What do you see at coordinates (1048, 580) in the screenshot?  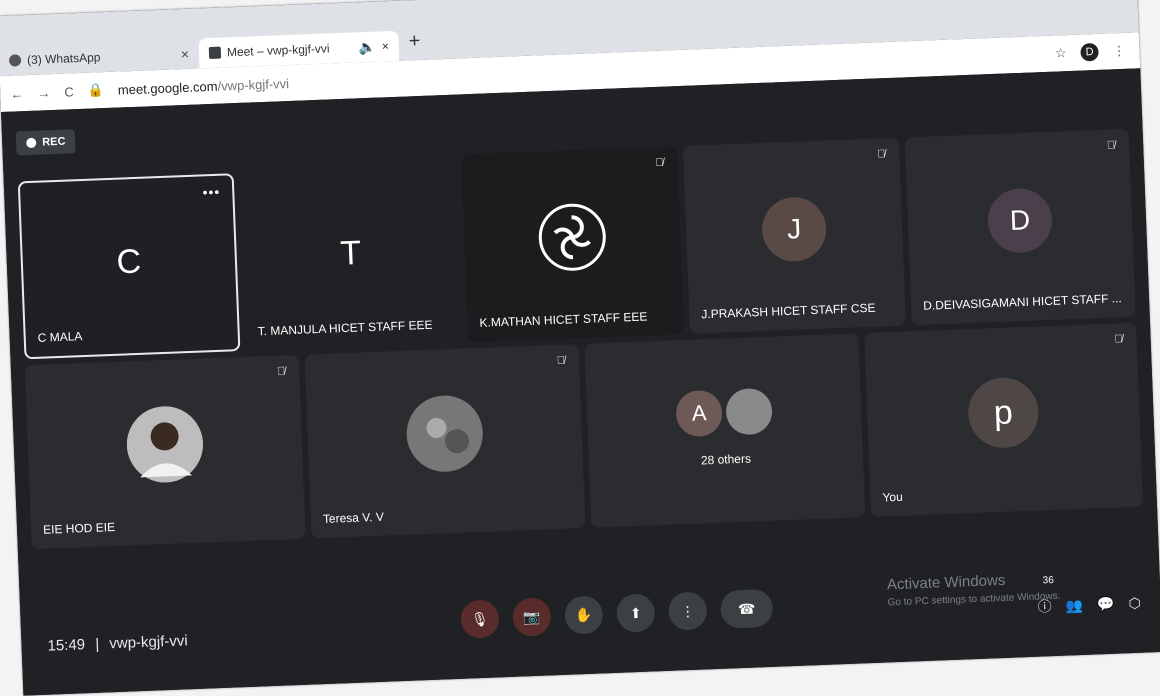 I see `participant-count: 36` at bounding box center [1048, 580].